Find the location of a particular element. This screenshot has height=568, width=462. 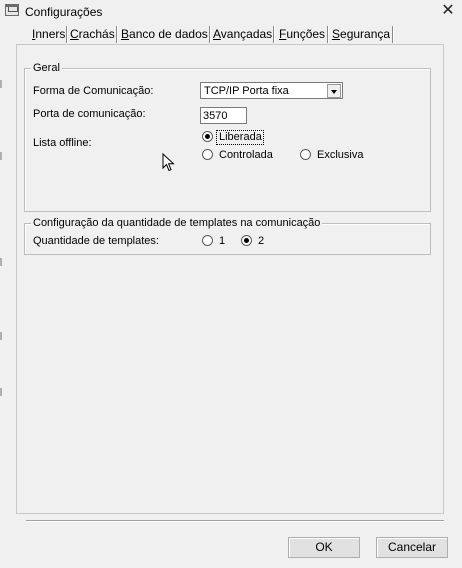

lista-offline-label: Lista offline: is located at coordinates (62, 143).